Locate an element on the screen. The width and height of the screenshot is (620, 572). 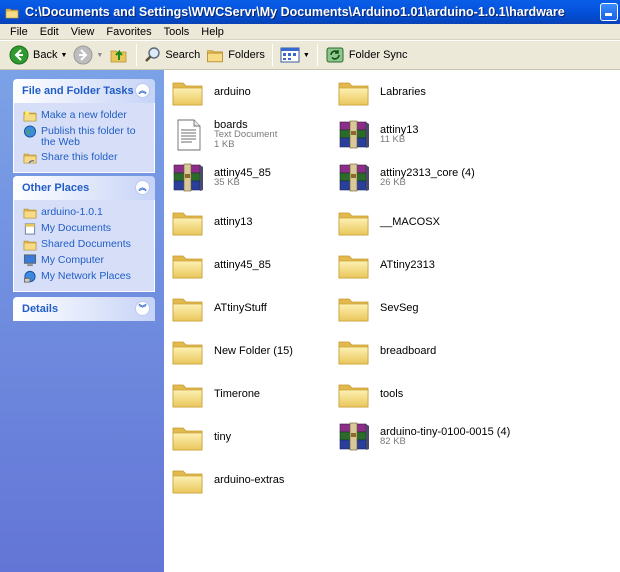
other-places-header: Other Places ︽ is located at coordinates (84, 188).